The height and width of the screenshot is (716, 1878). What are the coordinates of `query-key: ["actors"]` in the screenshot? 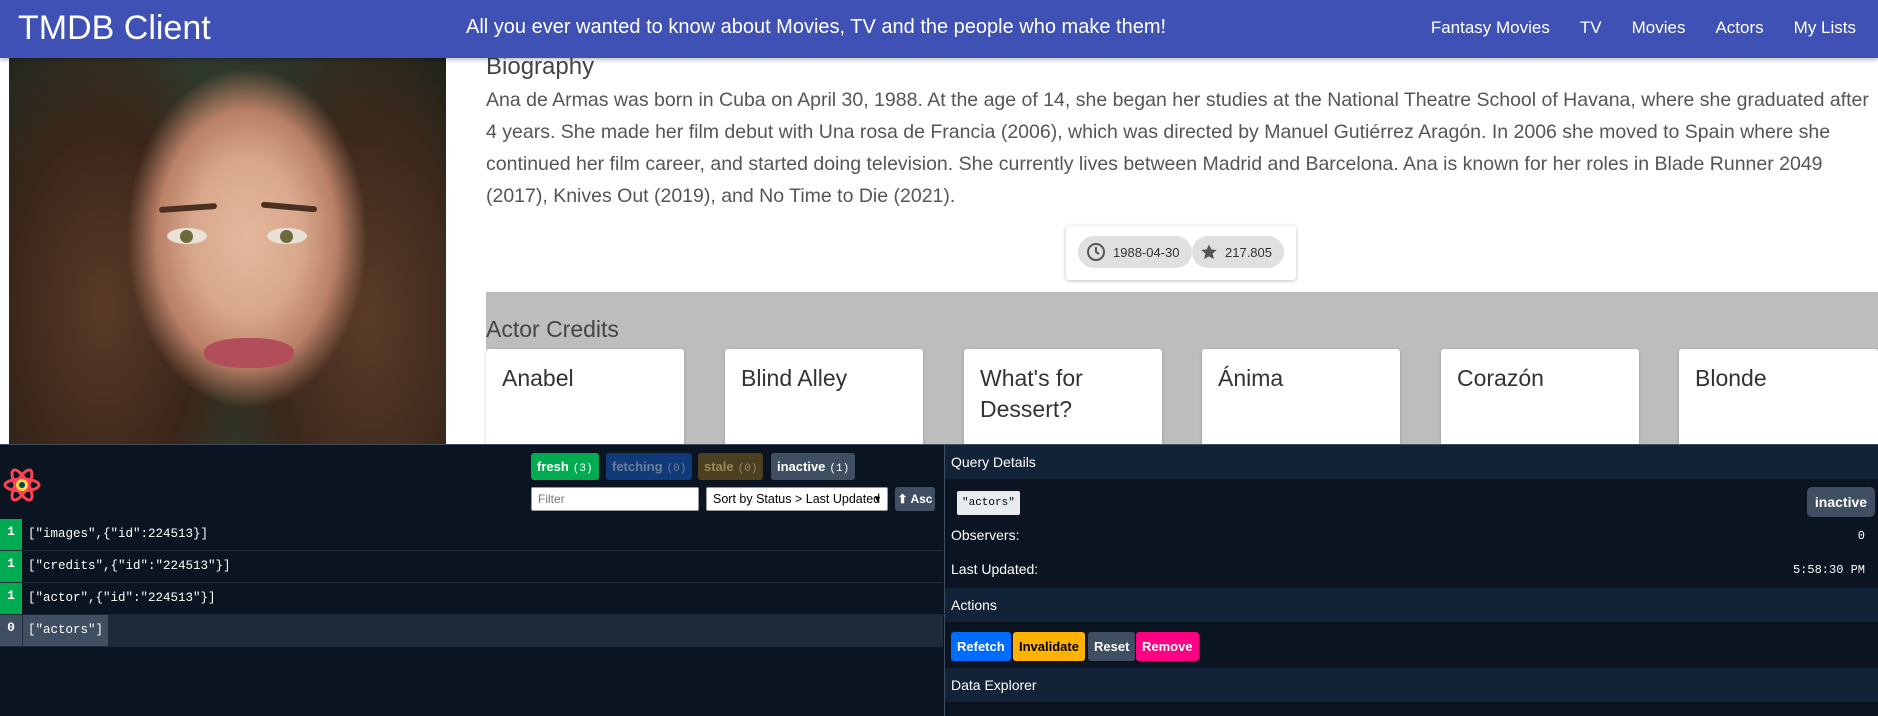 It's located at (66, 630).